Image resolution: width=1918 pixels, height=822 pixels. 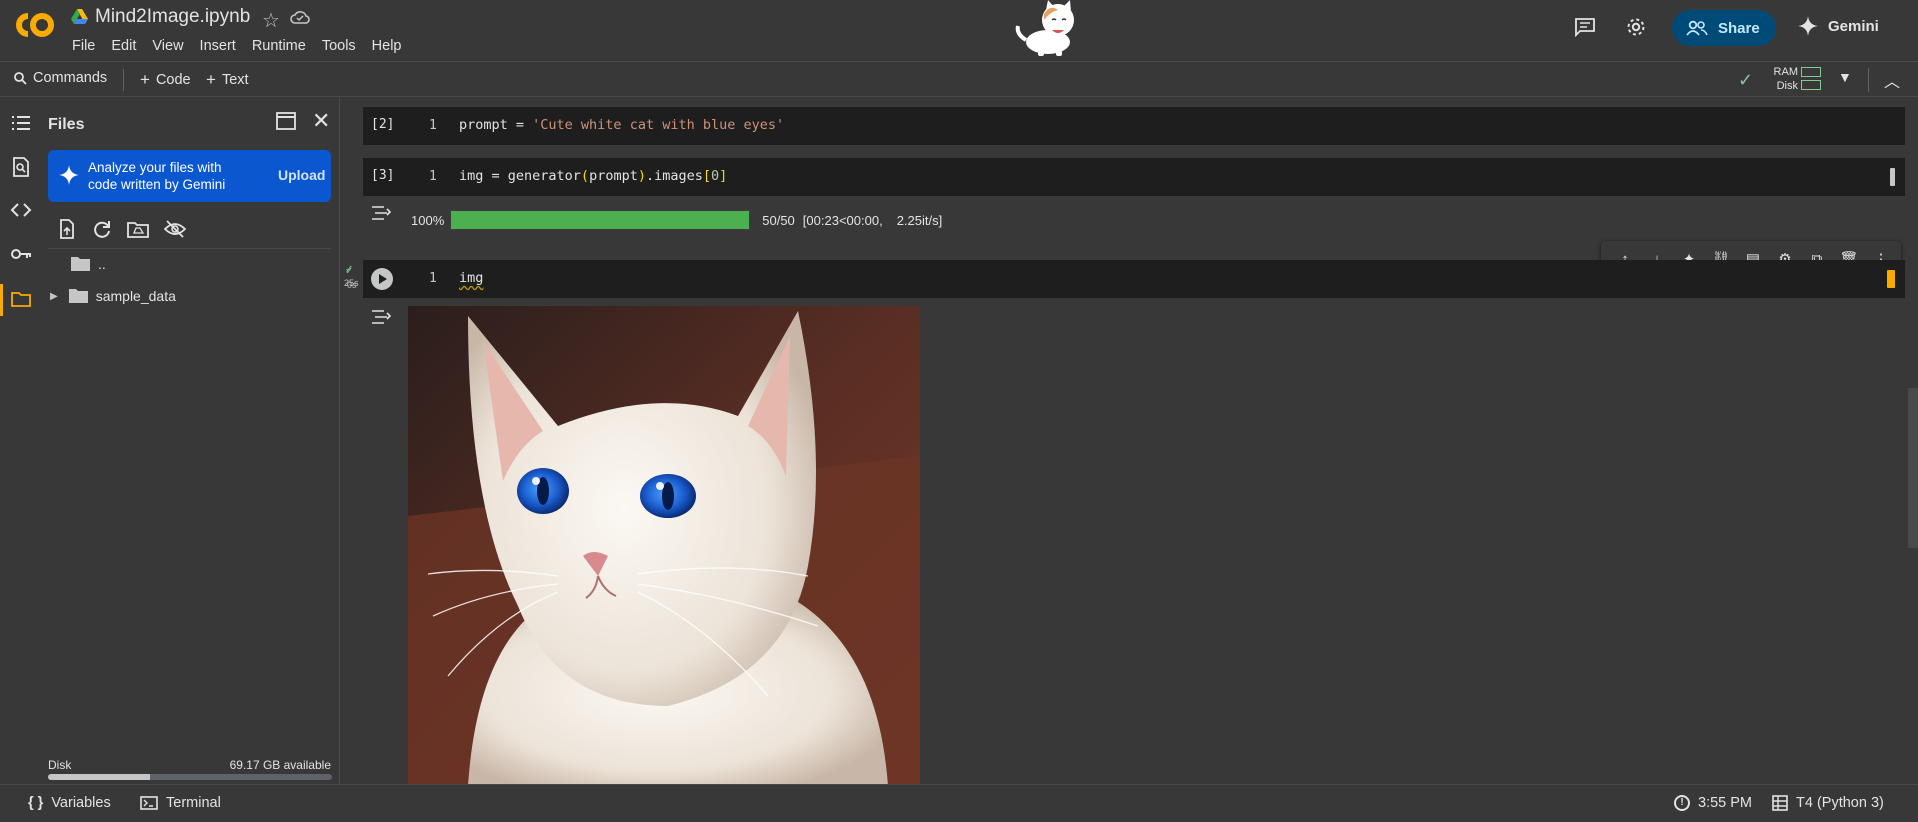 I want to click on gemini-button: Gemini, so click(x=1838, y=26).